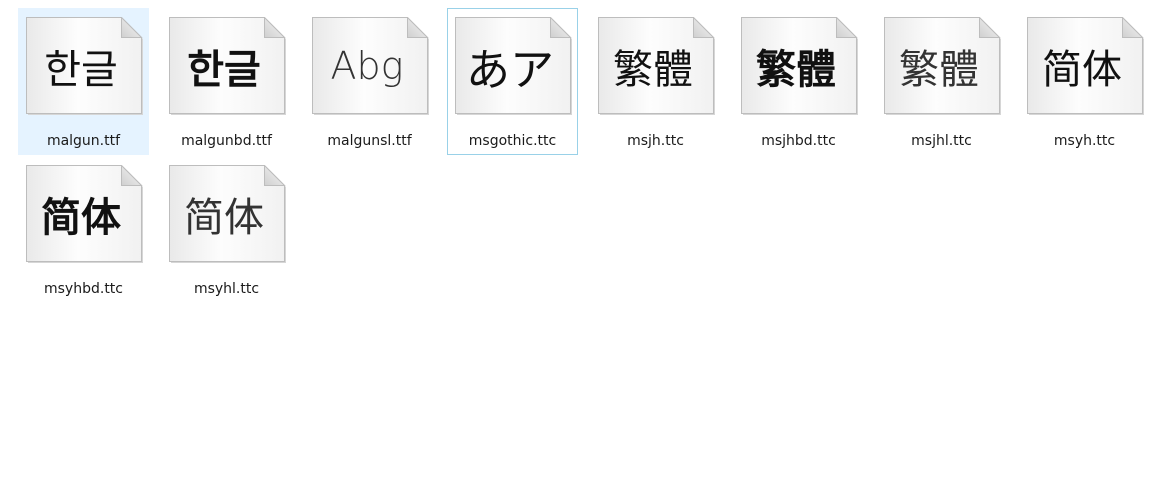 The width and height of the screenshot is (1164, 499). I want to click on file-item-msjhl: 繁體 msjhl.ttc, so click(941, 81).